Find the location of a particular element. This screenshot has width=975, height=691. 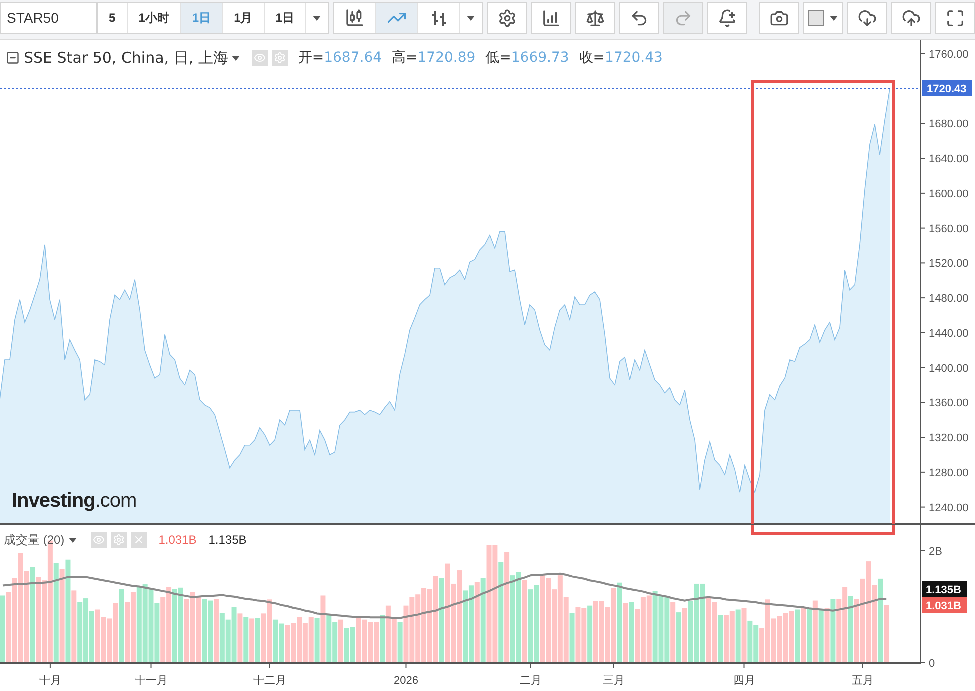

volume-value: 1.031B is located at coordinates (177, 540).